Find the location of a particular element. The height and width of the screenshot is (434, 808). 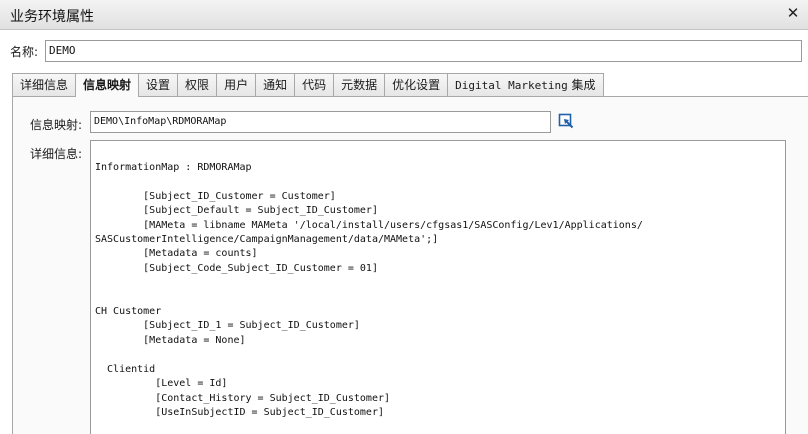

title-bar: 业务环境属性 ✕ is located at coordinates (404, 15).